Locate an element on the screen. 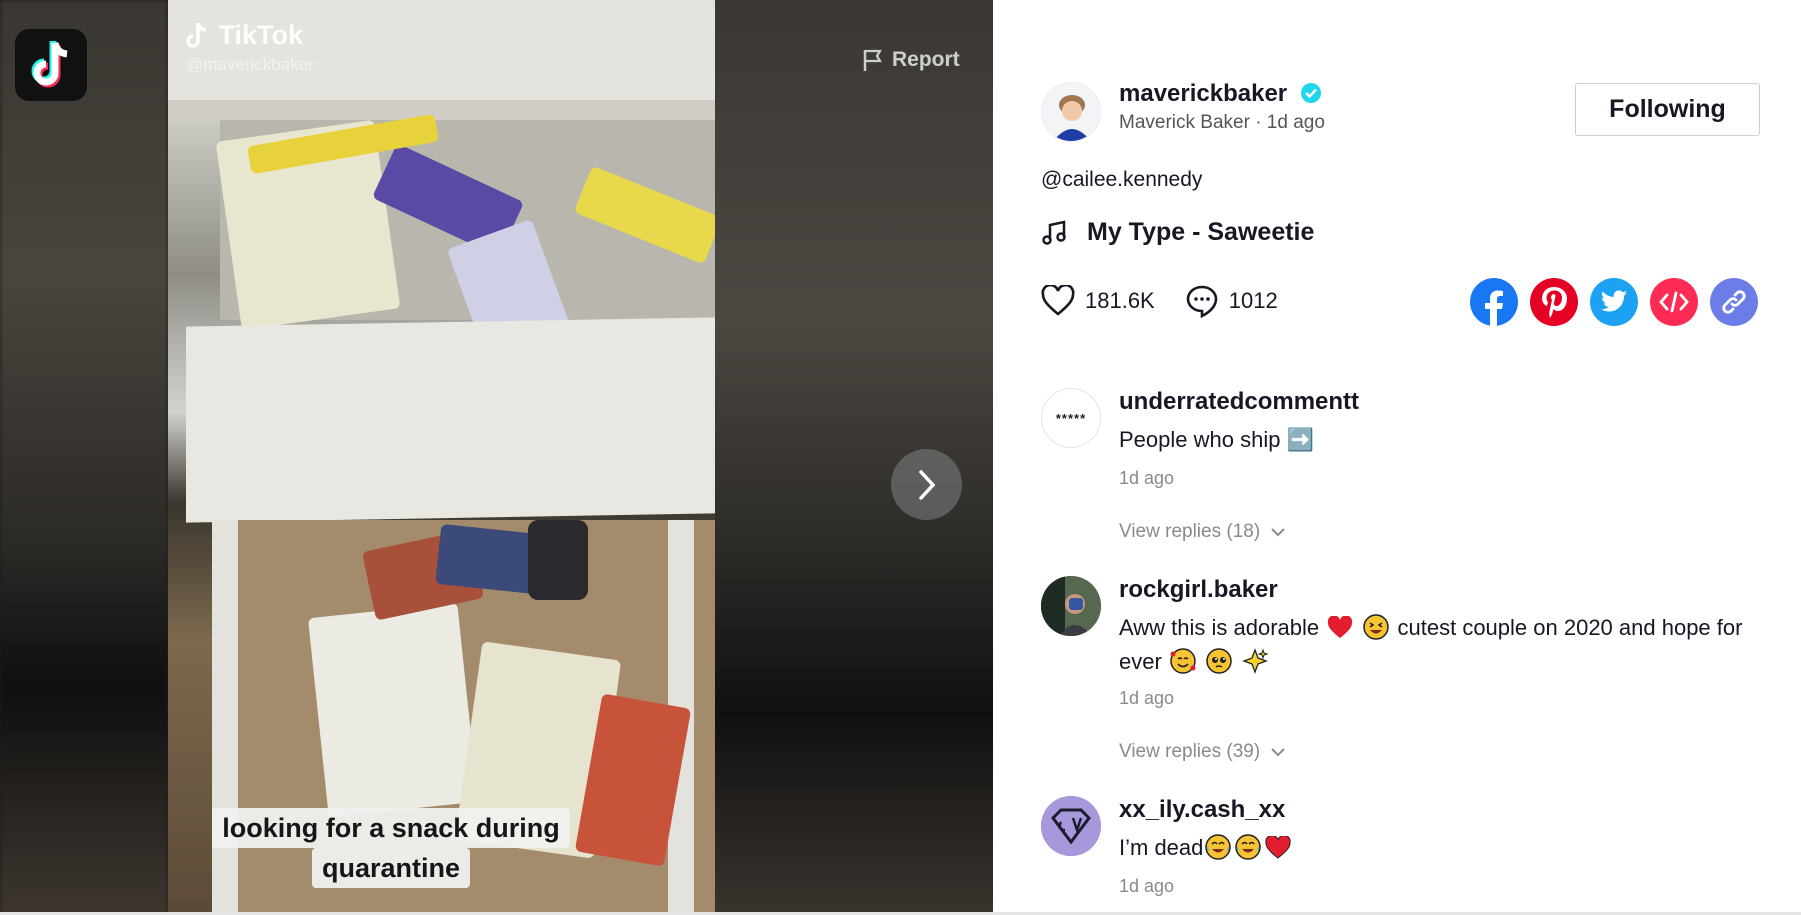  share-twitter-button is located at coordinates (1614, 302).